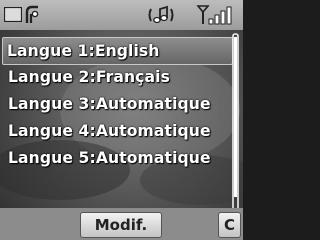  Describe the element at coordinates (117, 51) in the screenshot. I see `list-item-langue-1: Langue 1:English` at that location.